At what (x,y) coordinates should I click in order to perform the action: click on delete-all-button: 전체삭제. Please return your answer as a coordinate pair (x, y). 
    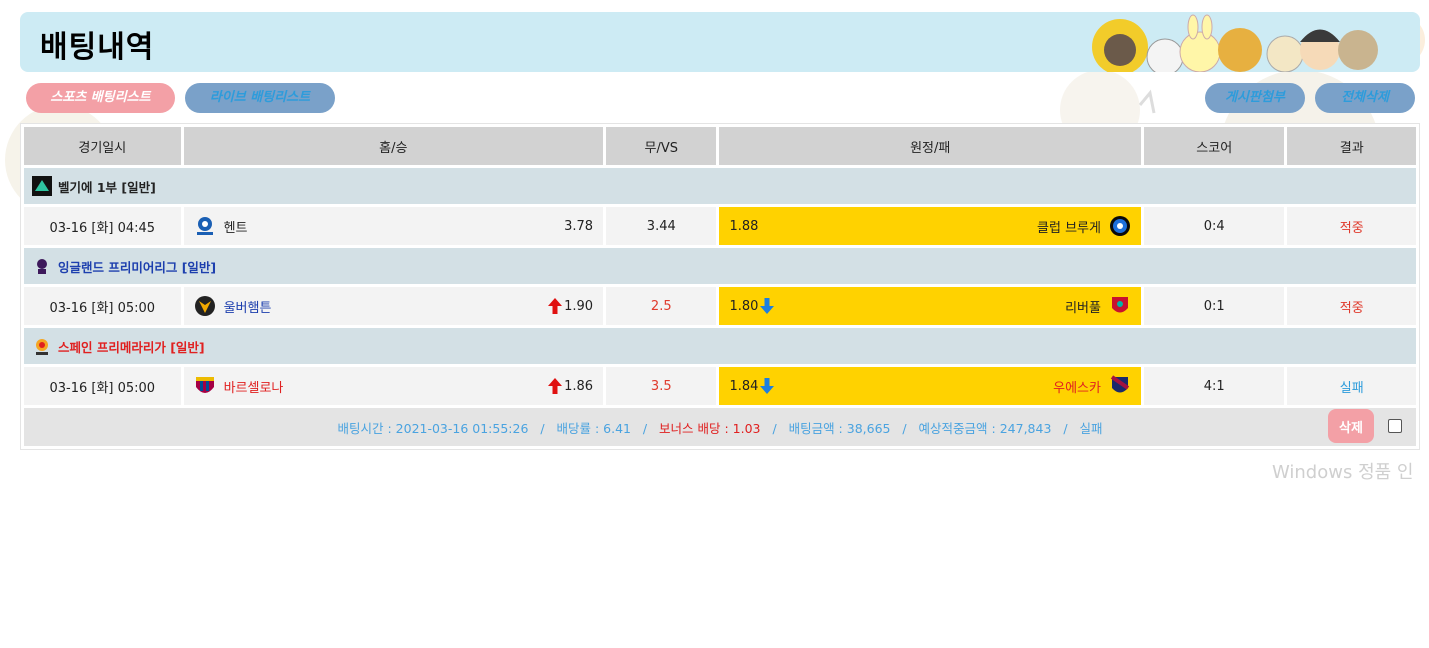
    Looking at the image, I should click on (1365, 98).